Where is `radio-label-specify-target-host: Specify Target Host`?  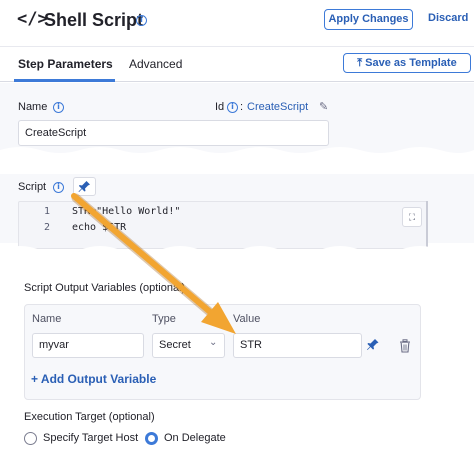 radio-label-specify-target-host: Specify Target Host is located at coordinates (90, 438).